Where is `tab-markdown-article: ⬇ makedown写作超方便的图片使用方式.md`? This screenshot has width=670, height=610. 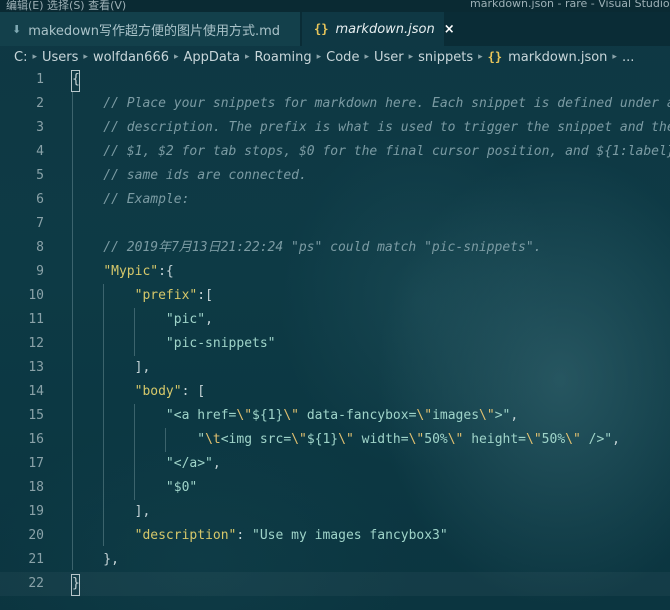 tab-markdown-article: ⬇ makedown写作超方便的图片使用方式.md is located at coordinates (150, 29).